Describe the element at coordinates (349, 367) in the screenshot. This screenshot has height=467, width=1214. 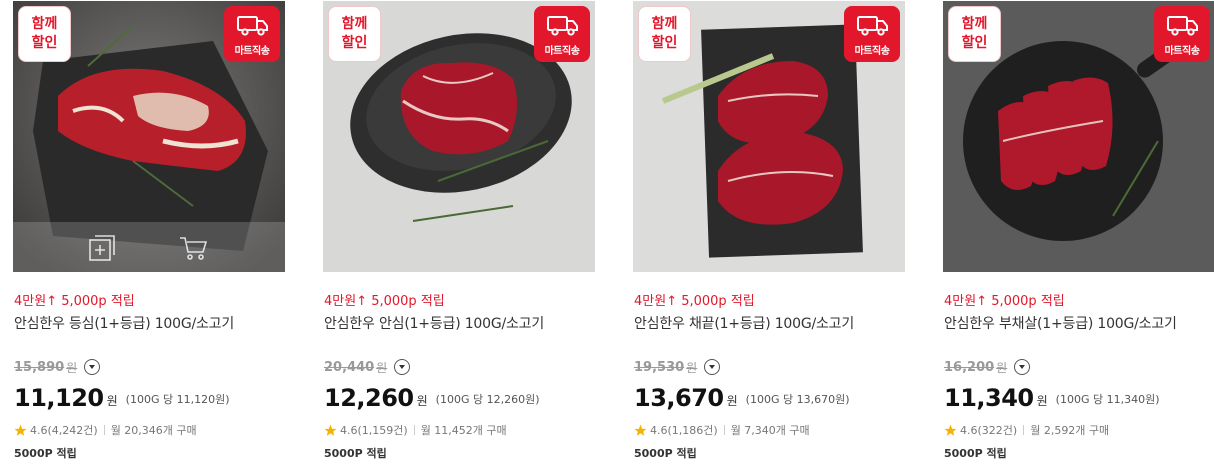
I see `original-price: 20,440` at that location.